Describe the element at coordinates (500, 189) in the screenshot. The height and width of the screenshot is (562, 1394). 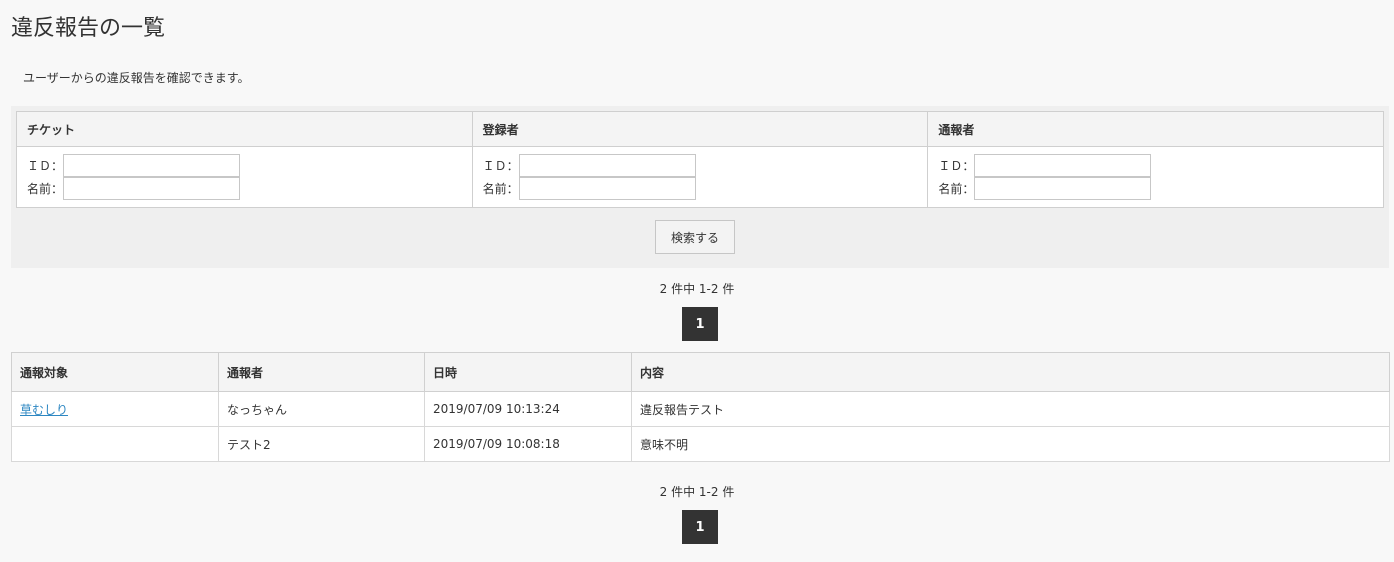
I see `registrant-name-label: 名前：` at that location.